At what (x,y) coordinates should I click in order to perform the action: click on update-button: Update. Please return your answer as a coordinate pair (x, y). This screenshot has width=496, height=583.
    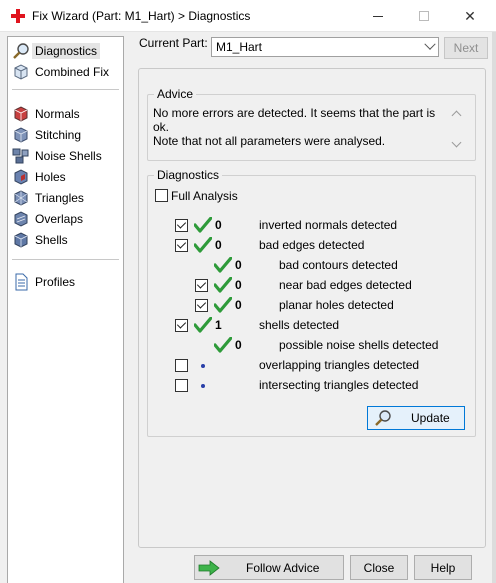
    Looking at the image, I should click on (416, 418).